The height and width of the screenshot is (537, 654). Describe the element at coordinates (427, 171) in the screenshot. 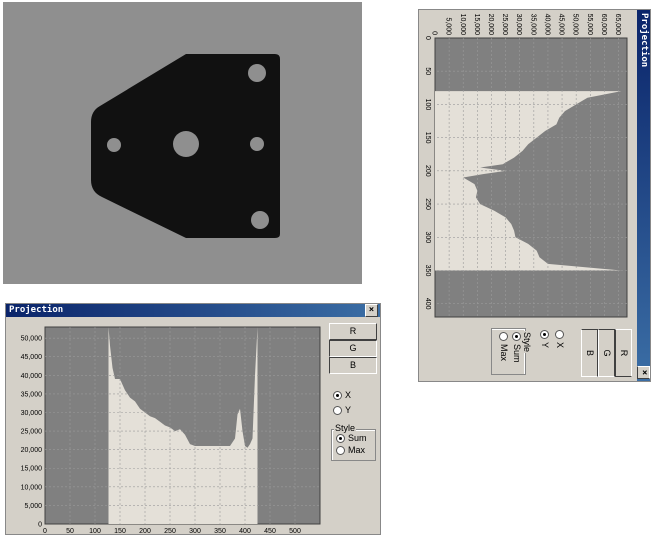

I see `y-tick-label: 200` at that location.